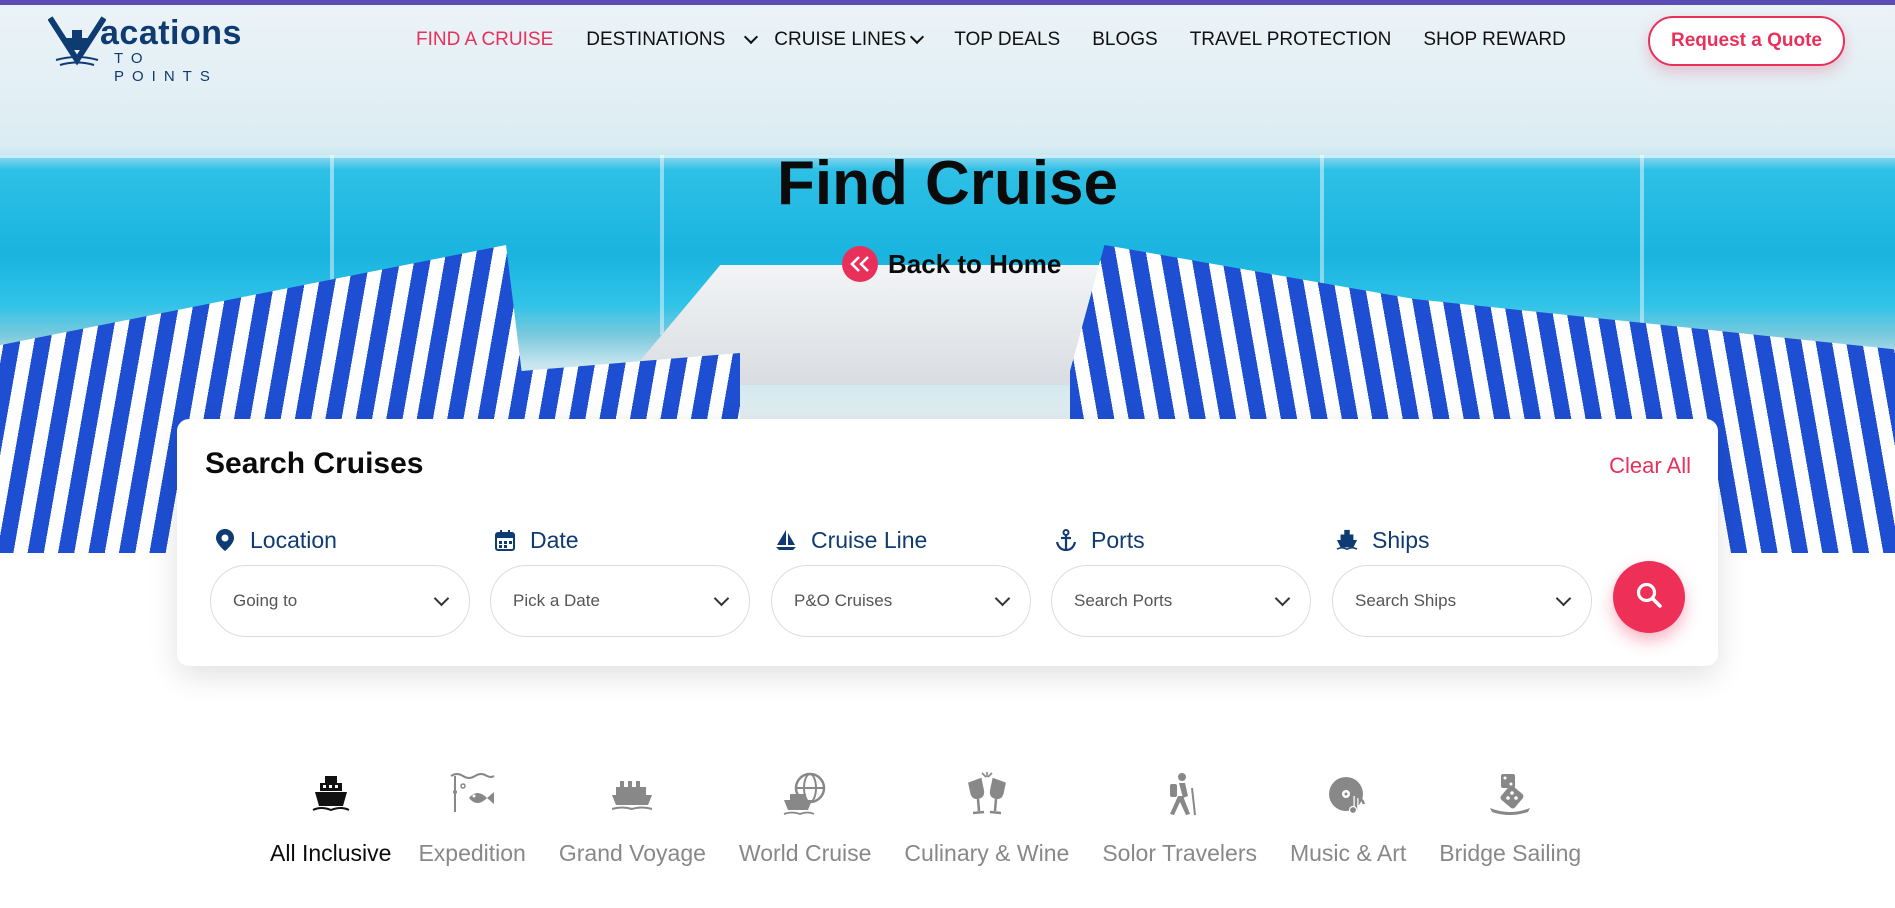 The image size is (1895, 908). Describe the element at coordinates (265, 600) in the screenshot. I see `location-value: Going to` at that location.